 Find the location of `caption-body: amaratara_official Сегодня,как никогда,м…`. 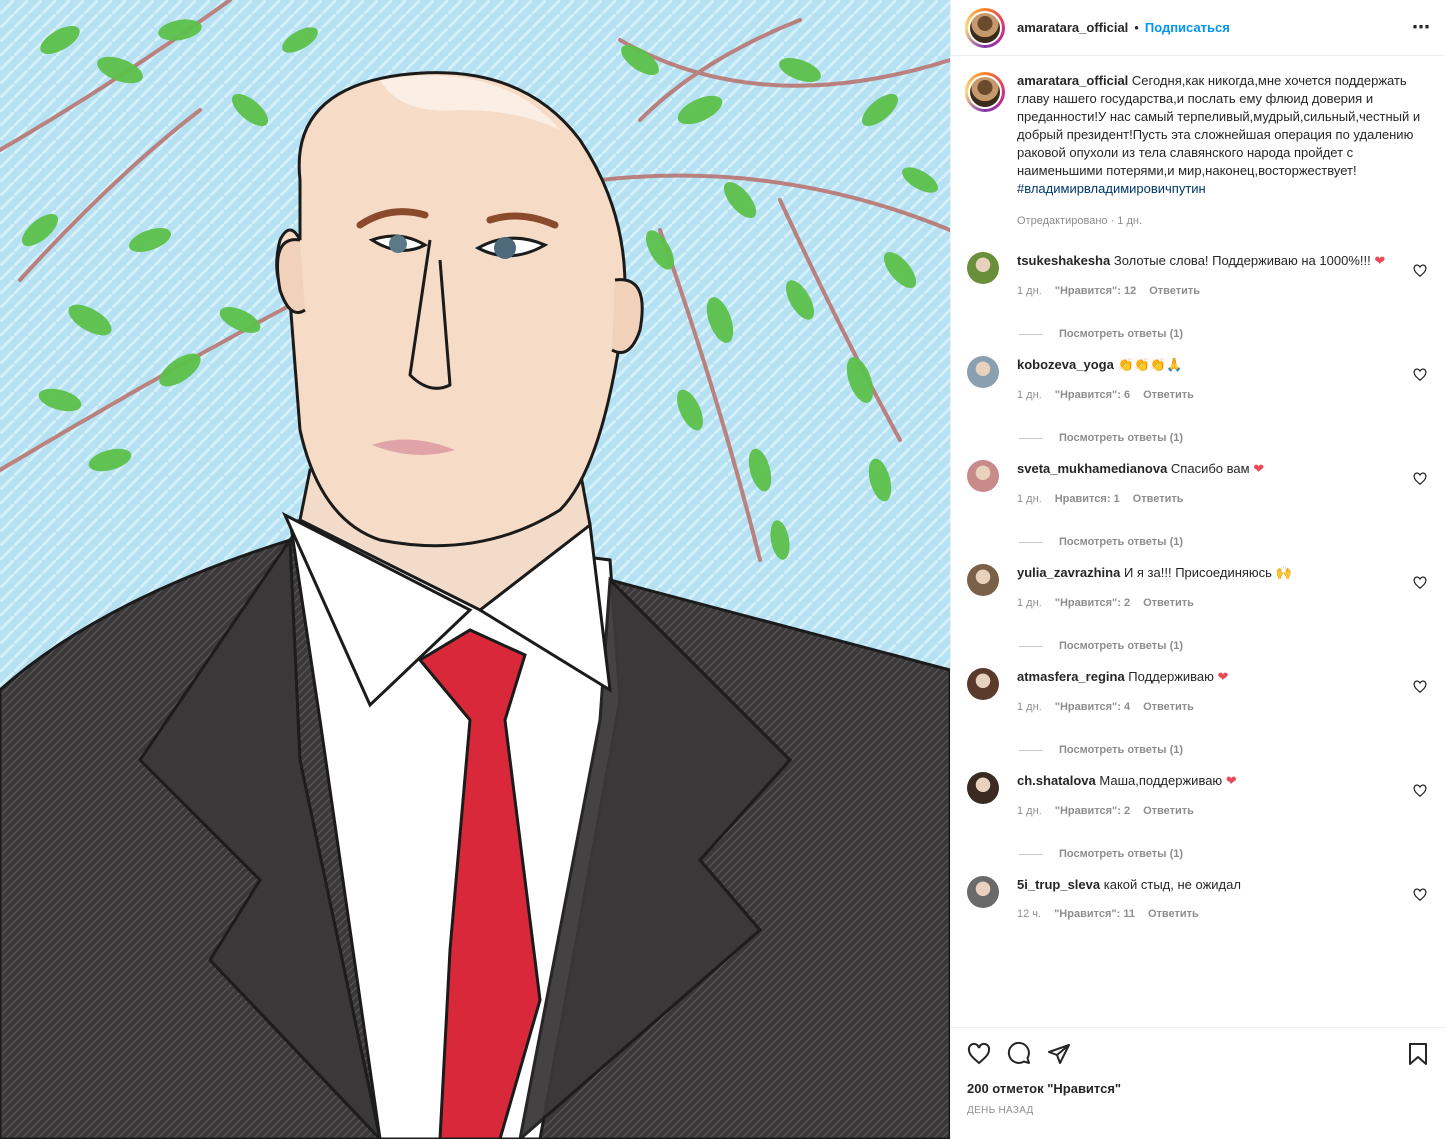

caption-body: amaratara_official Сегодня,как никогда,м… is located at coordinates (1224, 151).